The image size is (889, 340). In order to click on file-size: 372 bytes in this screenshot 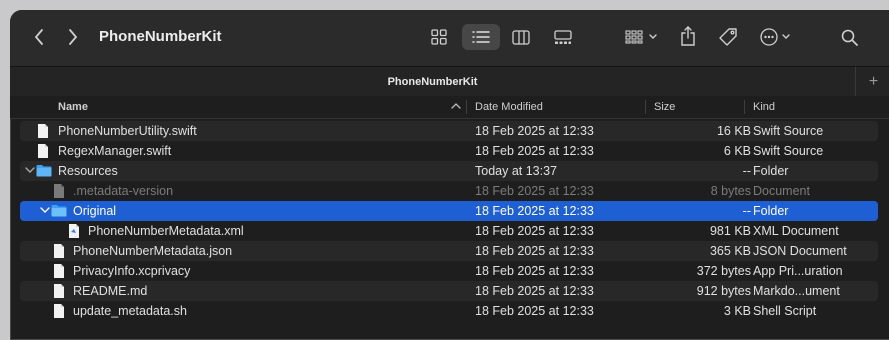, I will do `click(723, 271)`.